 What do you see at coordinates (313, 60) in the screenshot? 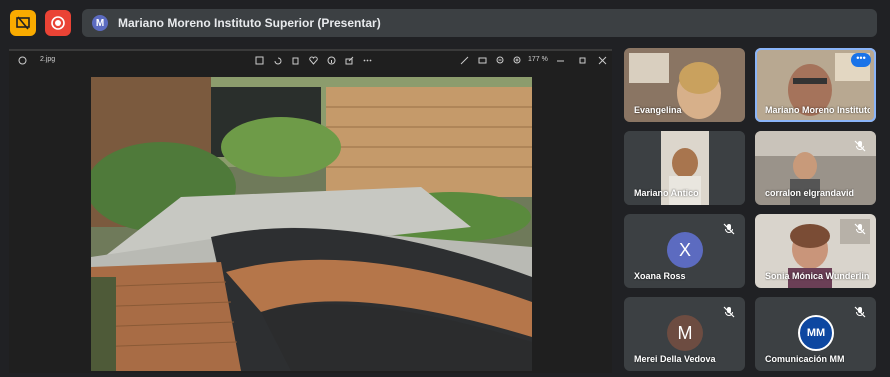
I see `heart-icon` at bounding box center [313, 60].